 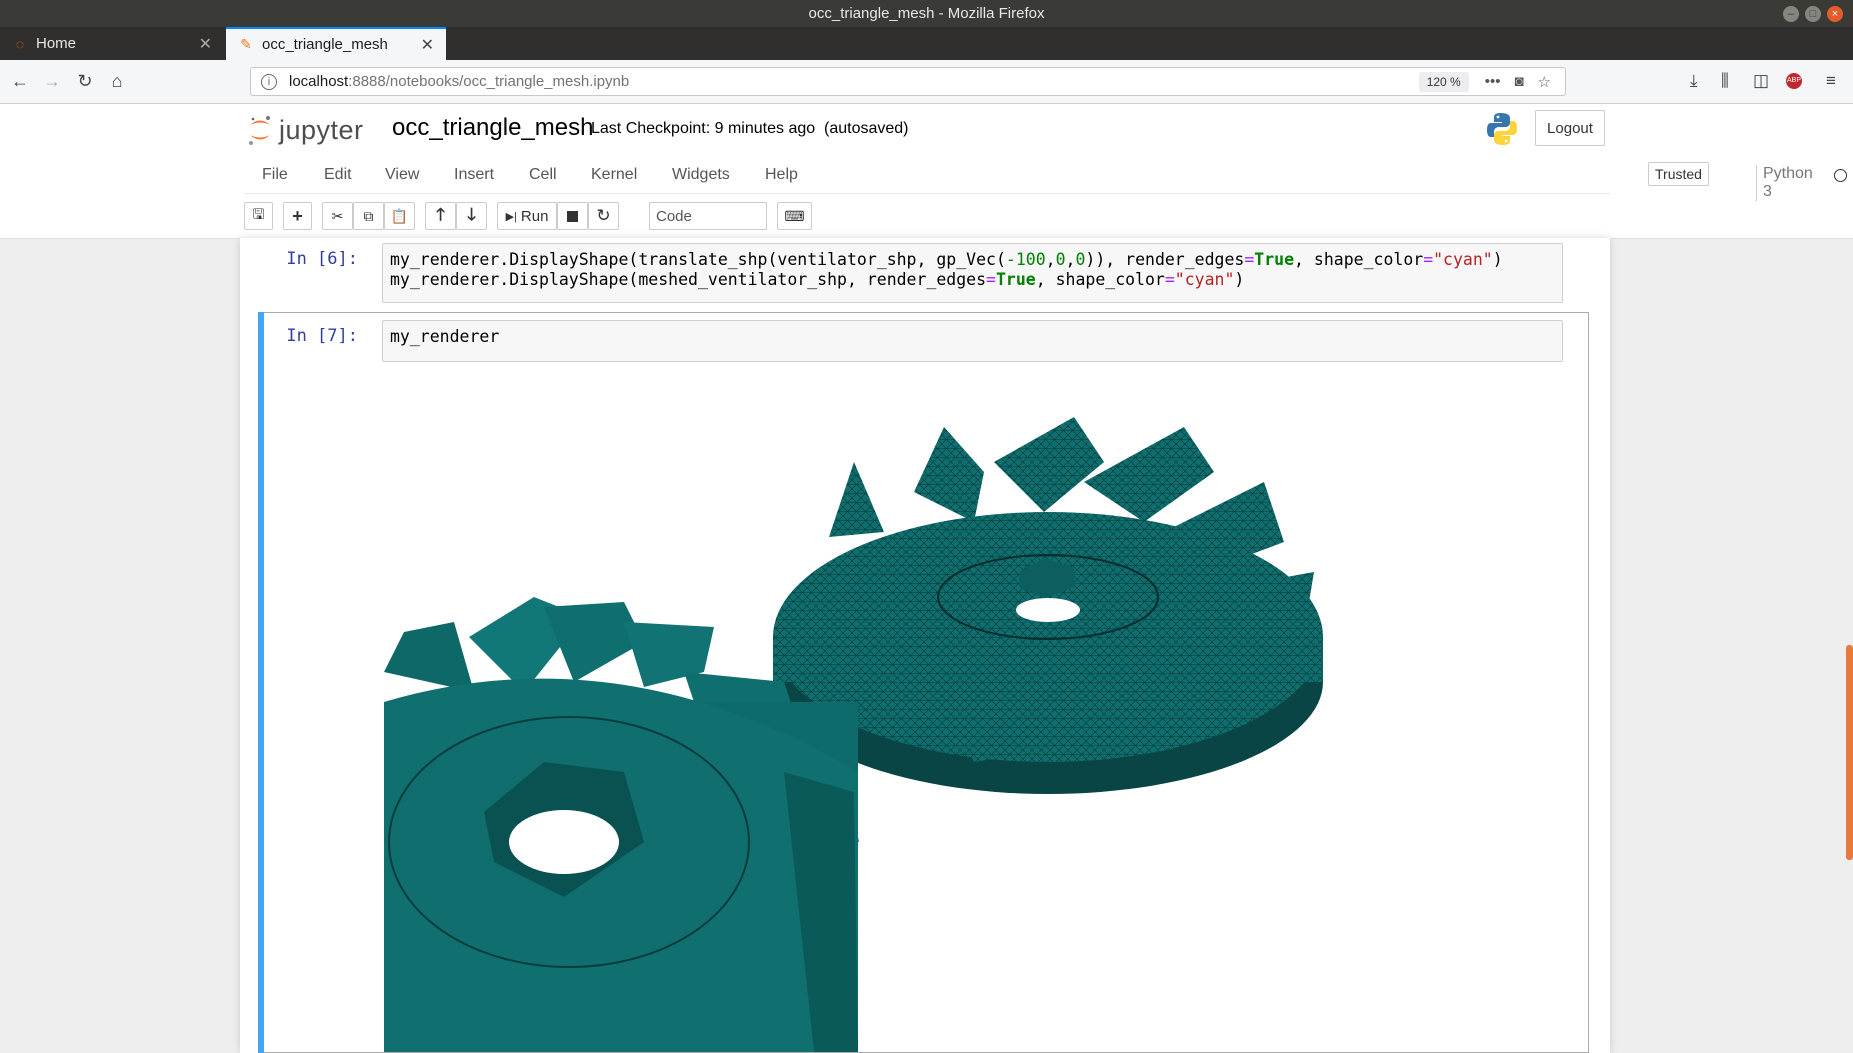 What do you see at coordinates (781, 175) in the screenshot?
I see `menu-help: Help` at bounding box center [781, 175].